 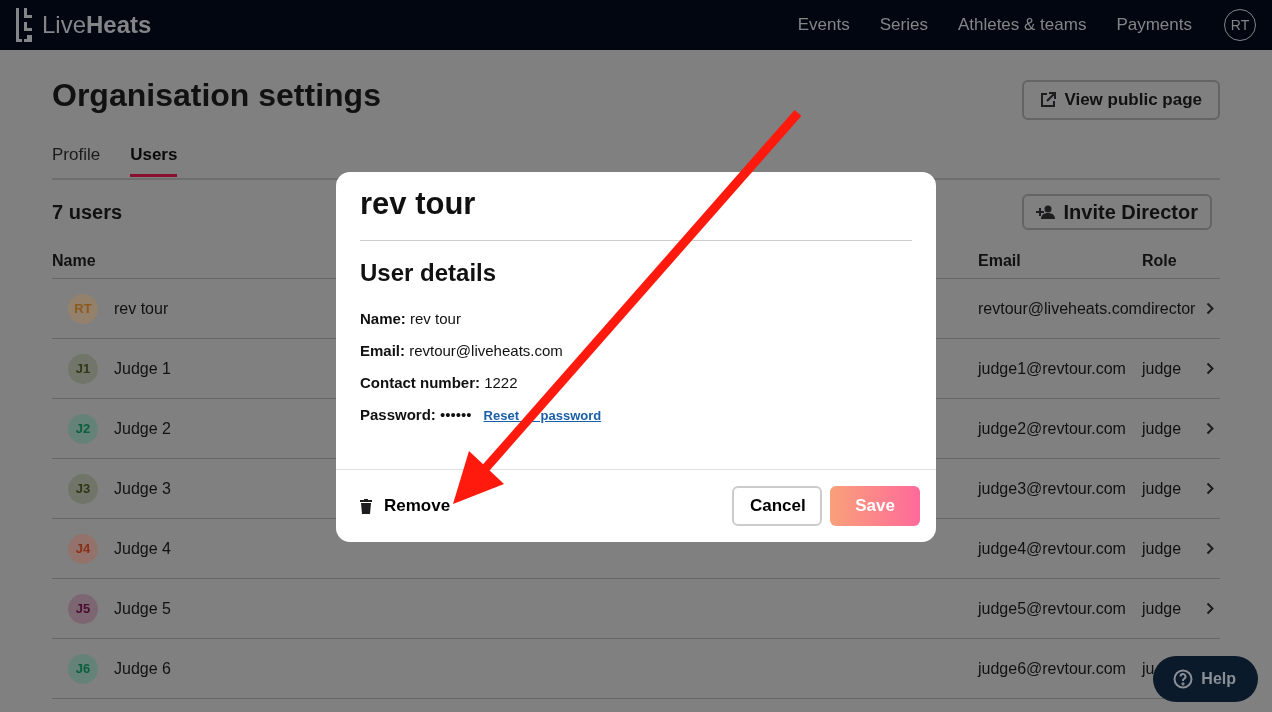 What do you see at coordinates (1116, 212) in the screenshot?
I see `invite-director-button: Invite Director` at bounding box center [1116, 212].